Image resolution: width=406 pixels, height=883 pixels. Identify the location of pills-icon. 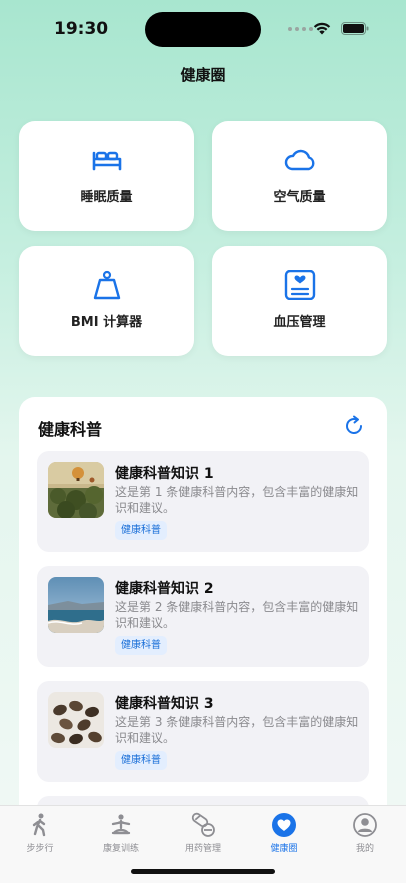
(203, 824).